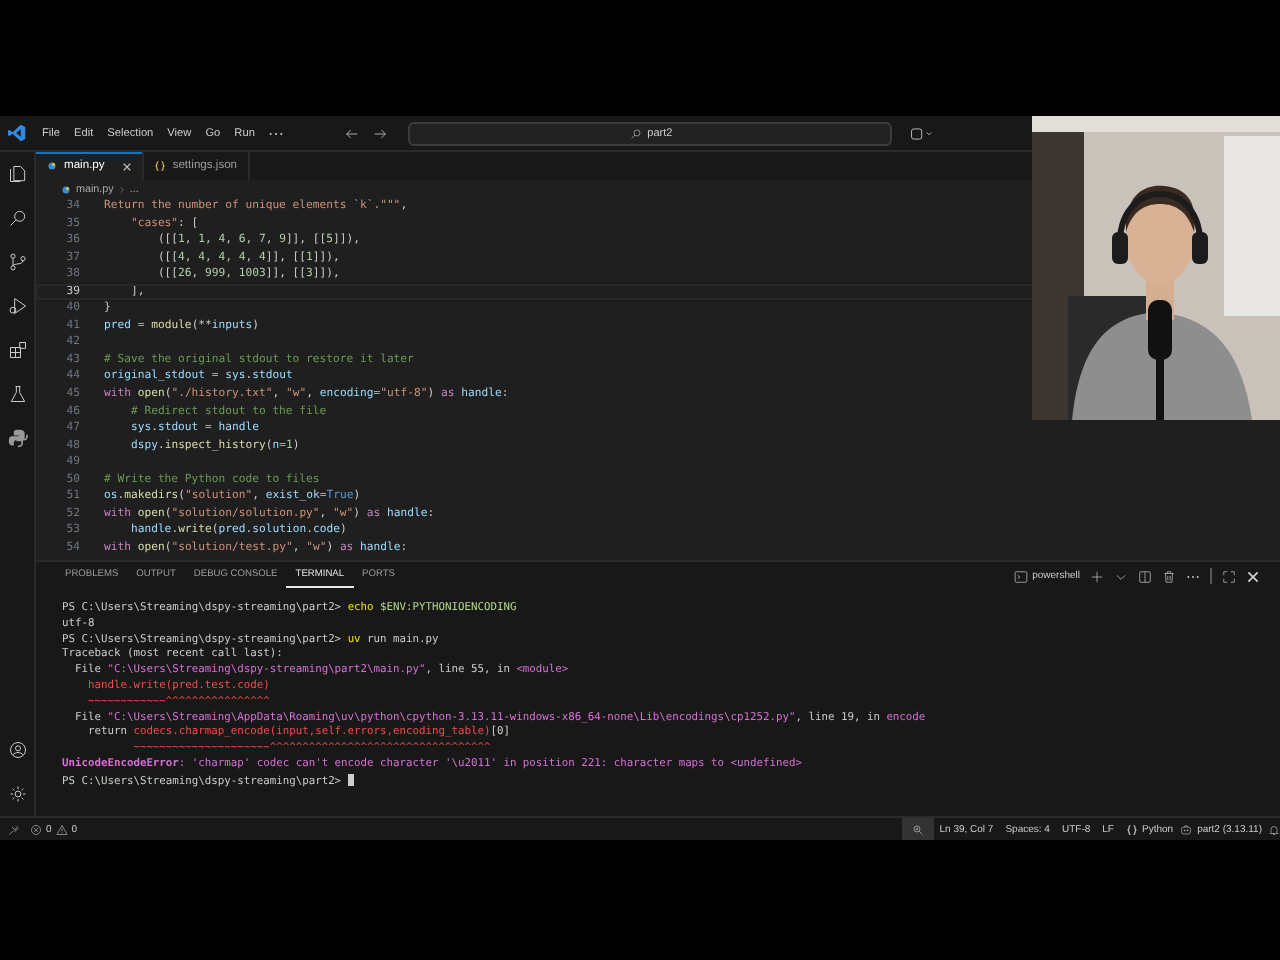 This screenshot has width=1280, height=960. Describe the element at coordinates (1229, 576) in the screenshot. I see `maximize-icon` at that location.